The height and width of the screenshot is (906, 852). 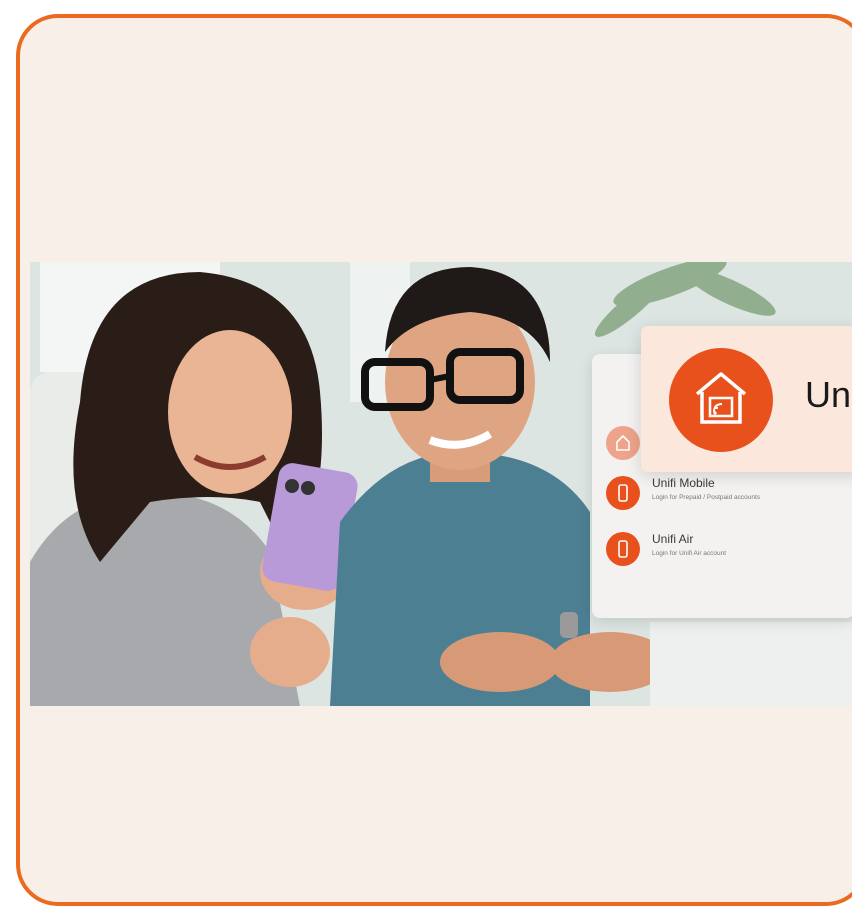 I want to click on home-icon, so click(x=623, y=443).